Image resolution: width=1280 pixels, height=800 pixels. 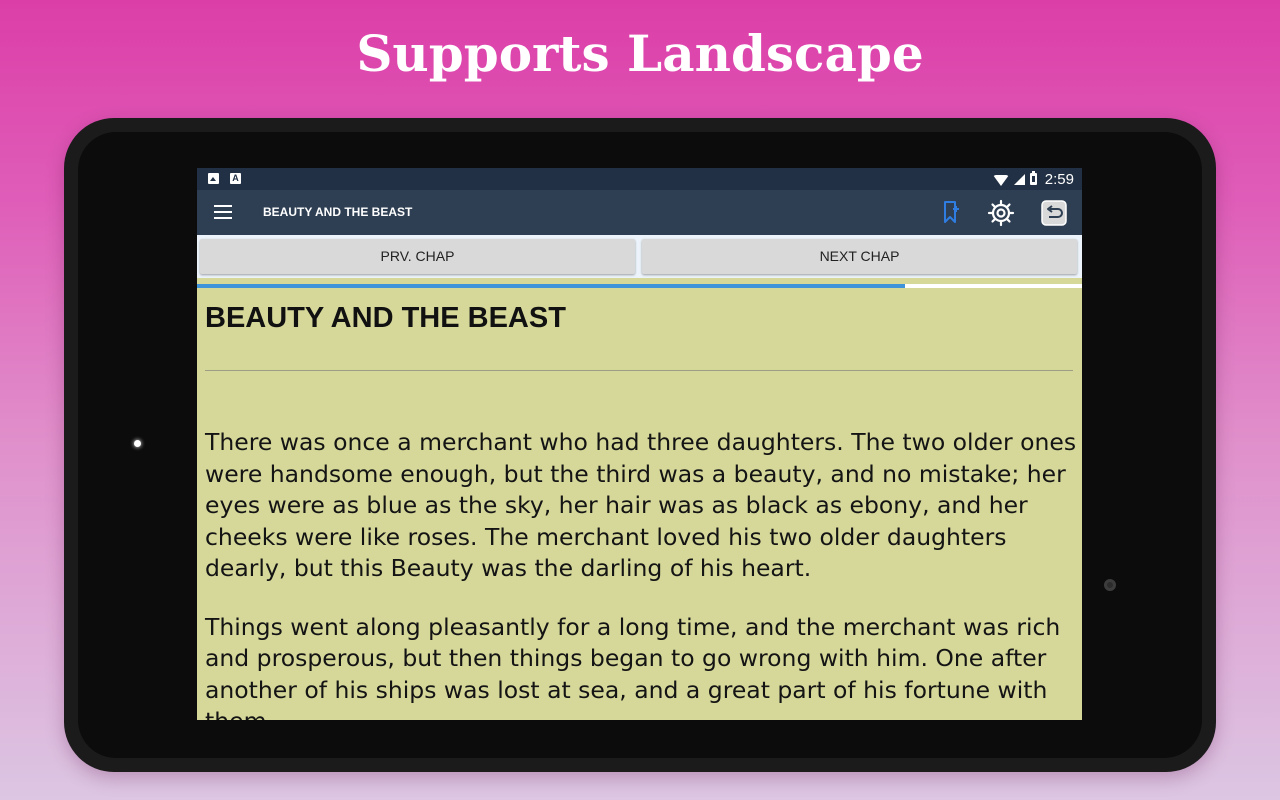 What do you see at coordinates (1110, 585) in the screenshot?
I see `tablet-camera` at bounding box center [1110, 585].